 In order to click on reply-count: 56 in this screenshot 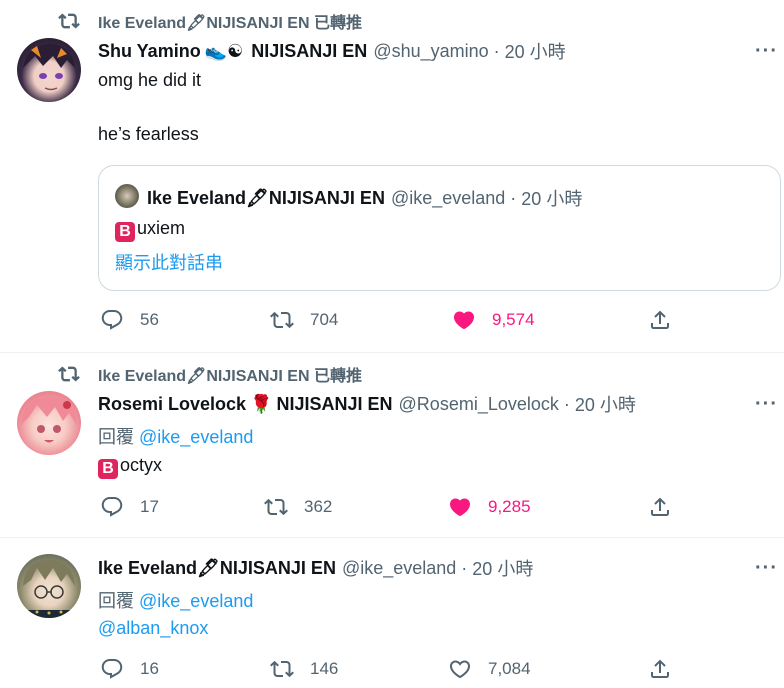, I will do `click(149, 319)`.